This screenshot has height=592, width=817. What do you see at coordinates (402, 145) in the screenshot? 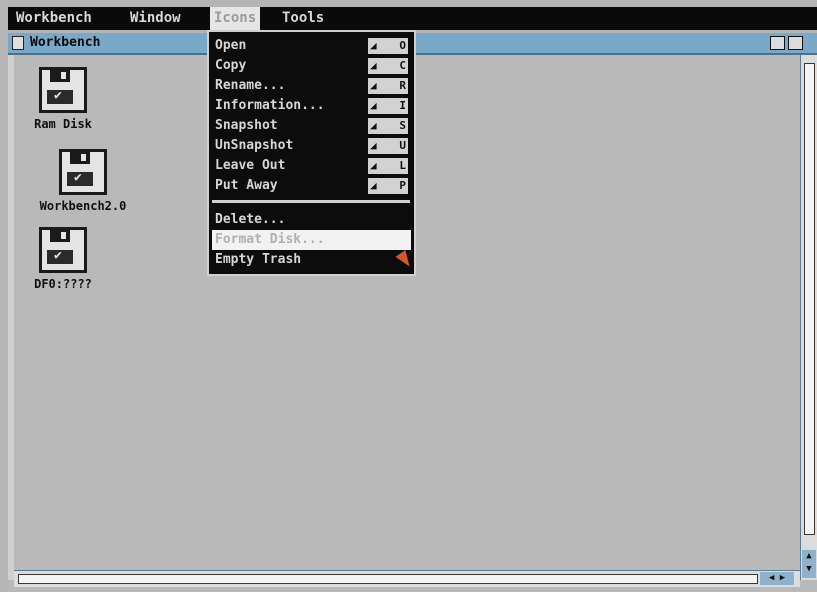
I see `shortcut-letter: U` at bounding box center [402, 145].